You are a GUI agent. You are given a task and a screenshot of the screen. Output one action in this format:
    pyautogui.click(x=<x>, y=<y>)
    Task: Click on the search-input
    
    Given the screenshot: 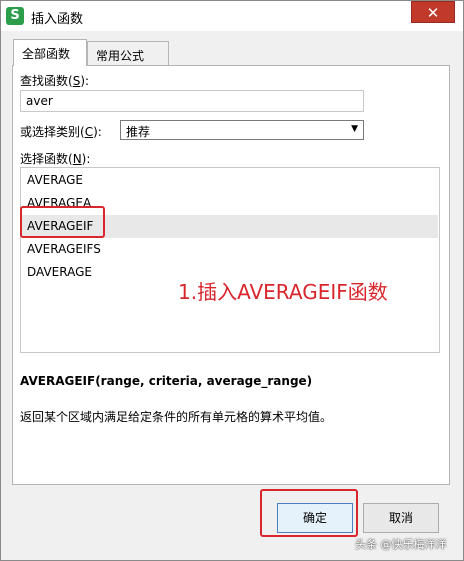 What is the action you would take?
    pyautogui.click(x=192, y=101)
    